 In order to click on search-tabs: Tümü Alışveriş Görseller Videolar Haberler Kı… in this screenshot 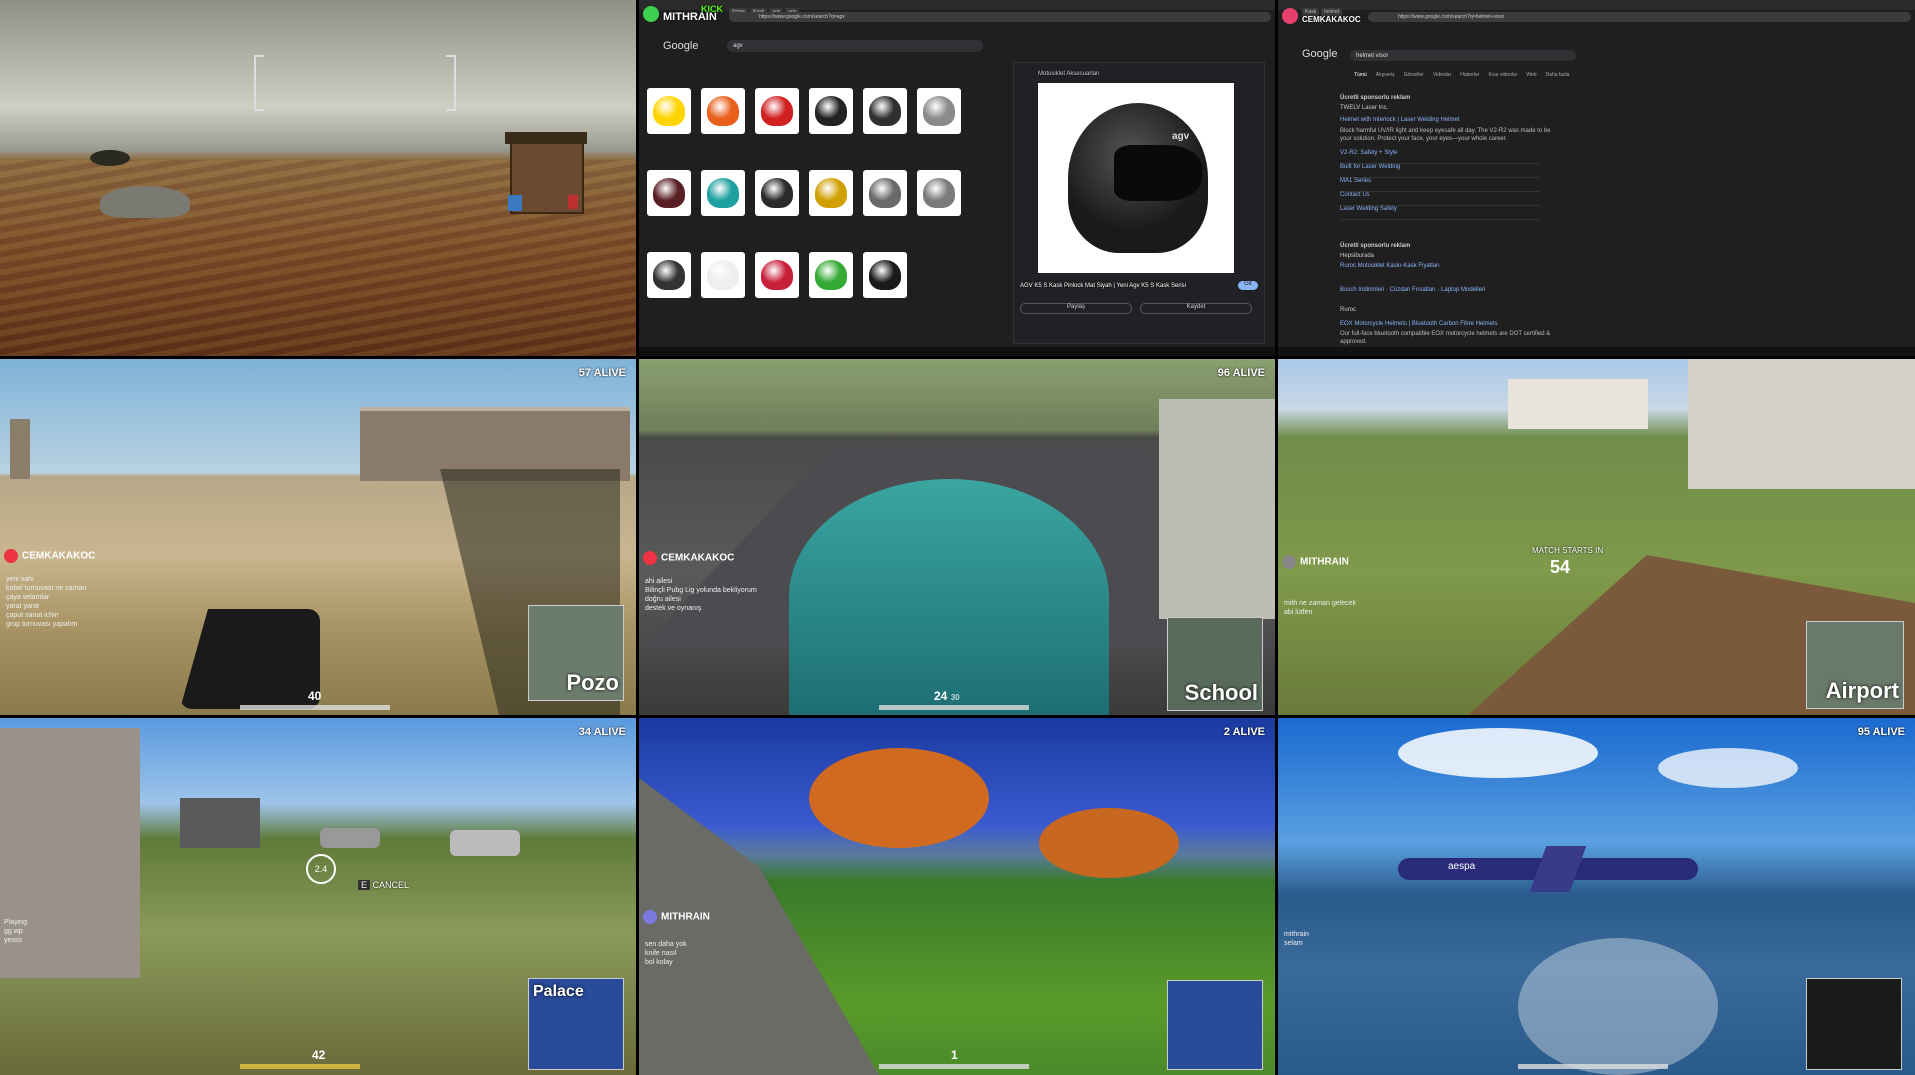, I will do `click(1466, 75)`.